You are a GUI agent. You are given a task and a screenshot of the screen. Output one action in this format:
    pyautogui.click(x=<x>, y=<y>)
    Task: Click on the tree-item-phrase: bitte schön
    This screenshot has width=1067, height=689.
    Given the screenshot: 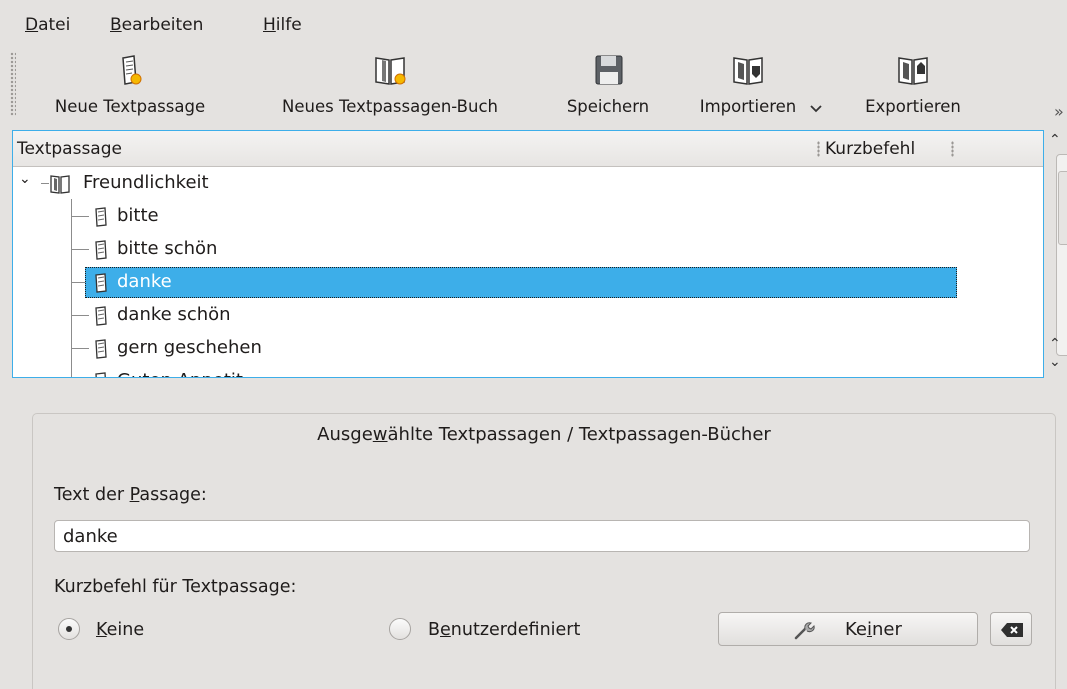 What is the action you would take?
    pyautogui.click(x=528, y=249)
    